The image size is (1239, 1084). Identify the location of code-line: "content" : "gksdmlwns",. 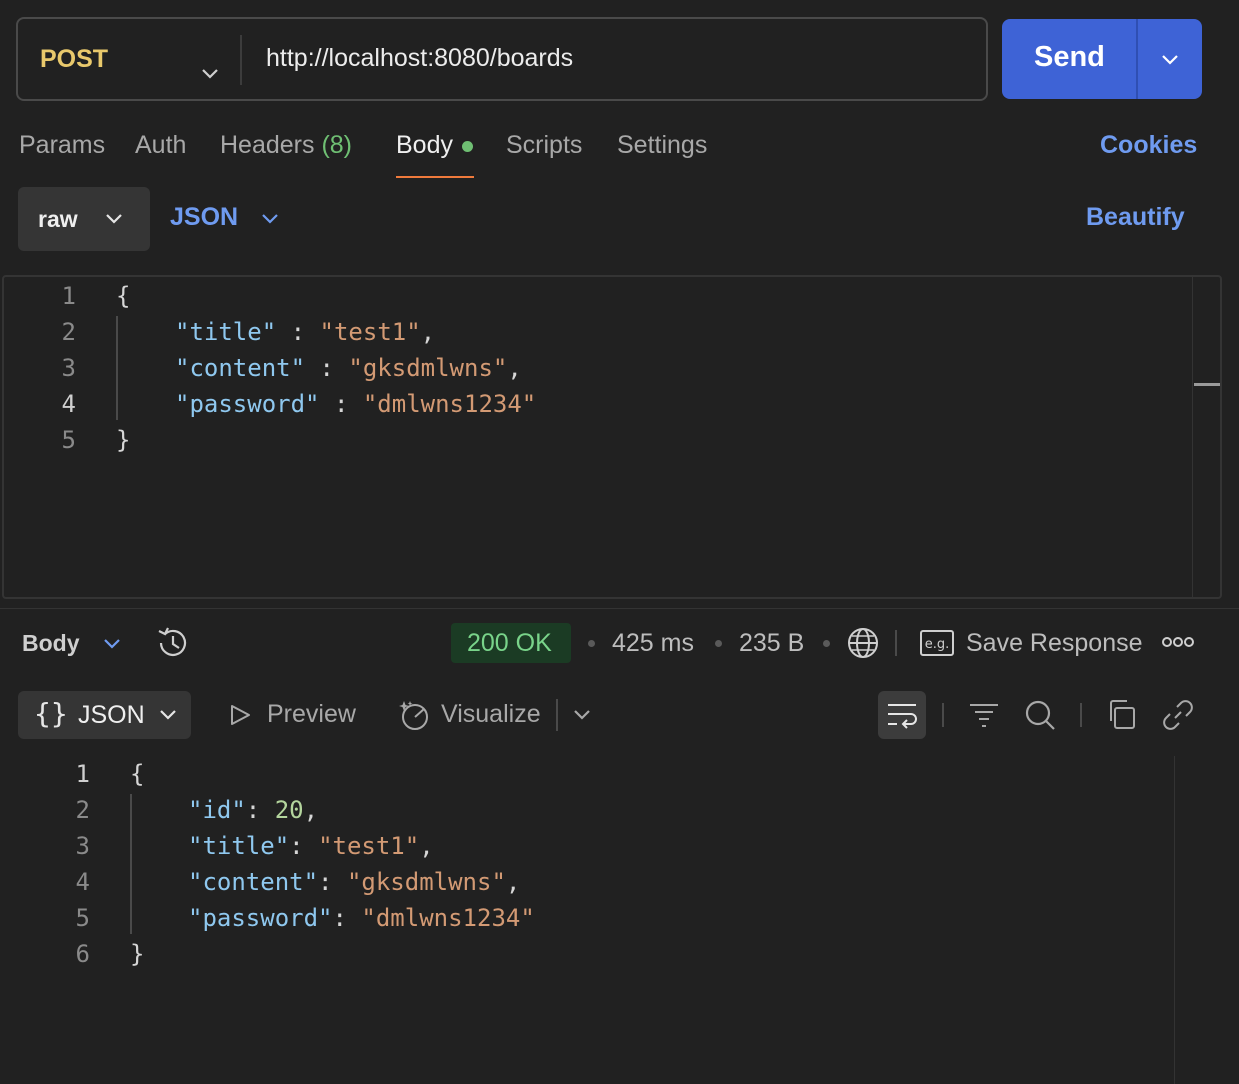
(348, 368).